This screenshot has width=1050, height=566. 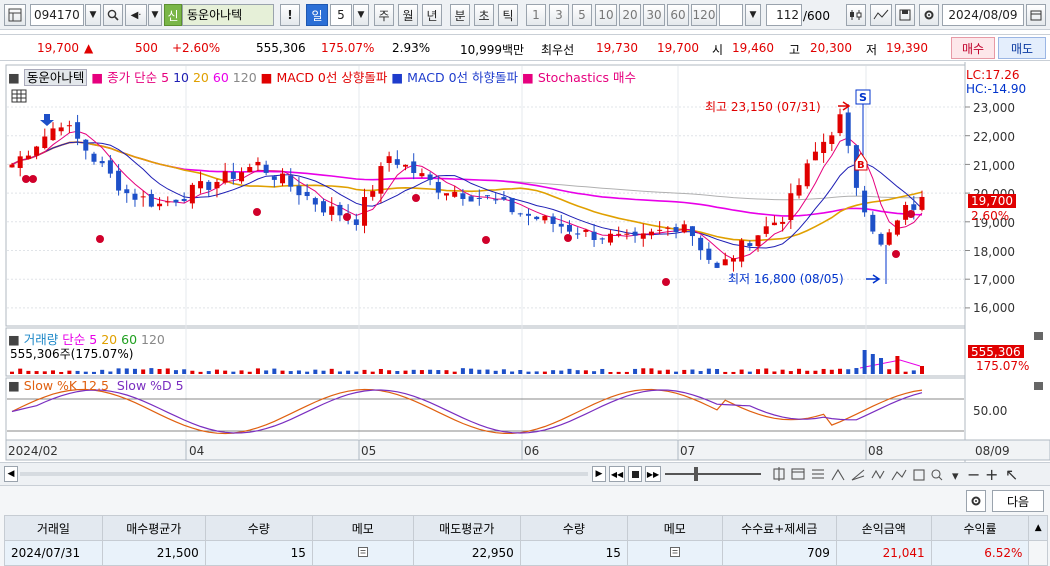 What do you see at coordinates (606, 15) in the screenshot?
I see `interval-10-button: 10` at bounding box center [606, 15].